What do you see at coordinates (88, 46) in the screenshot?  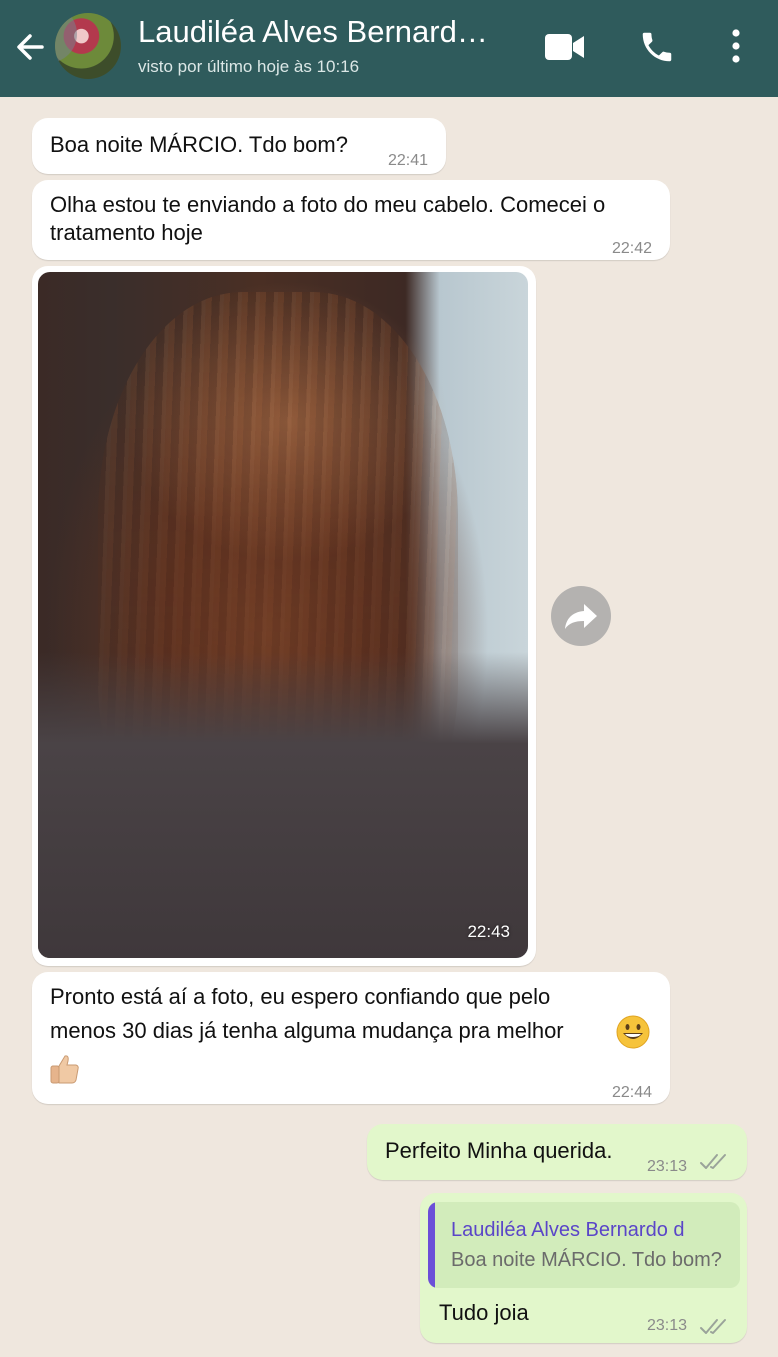 I see `contact-avatar` at bounding box center [88, 46].